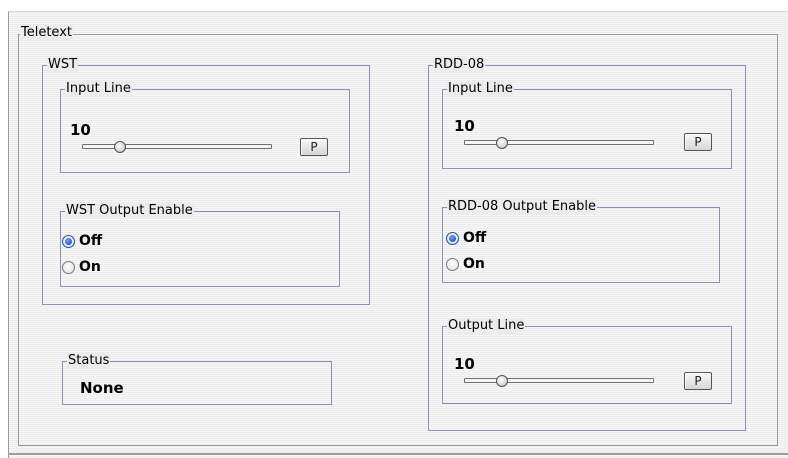 Image resolution: width=788 pixels, height=458 pixels. What do you see at coordinates (475, 238) in the screenshot?
I see `rdd08-output-off-label: Off` at bounding box center [475, 238].